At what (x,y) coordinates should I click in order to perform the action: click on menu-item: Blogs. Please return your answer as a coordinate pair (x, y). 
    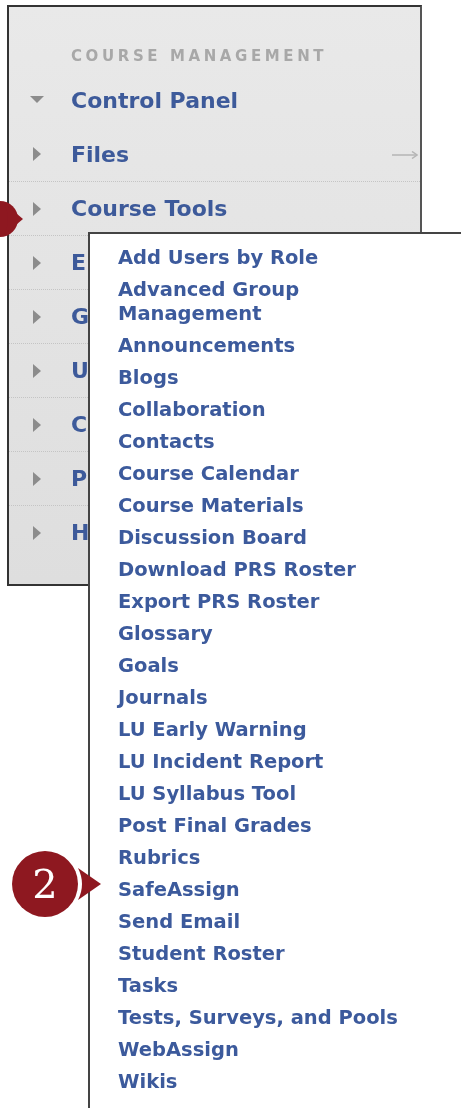
    Looking at the image, I should click on (148, 378).